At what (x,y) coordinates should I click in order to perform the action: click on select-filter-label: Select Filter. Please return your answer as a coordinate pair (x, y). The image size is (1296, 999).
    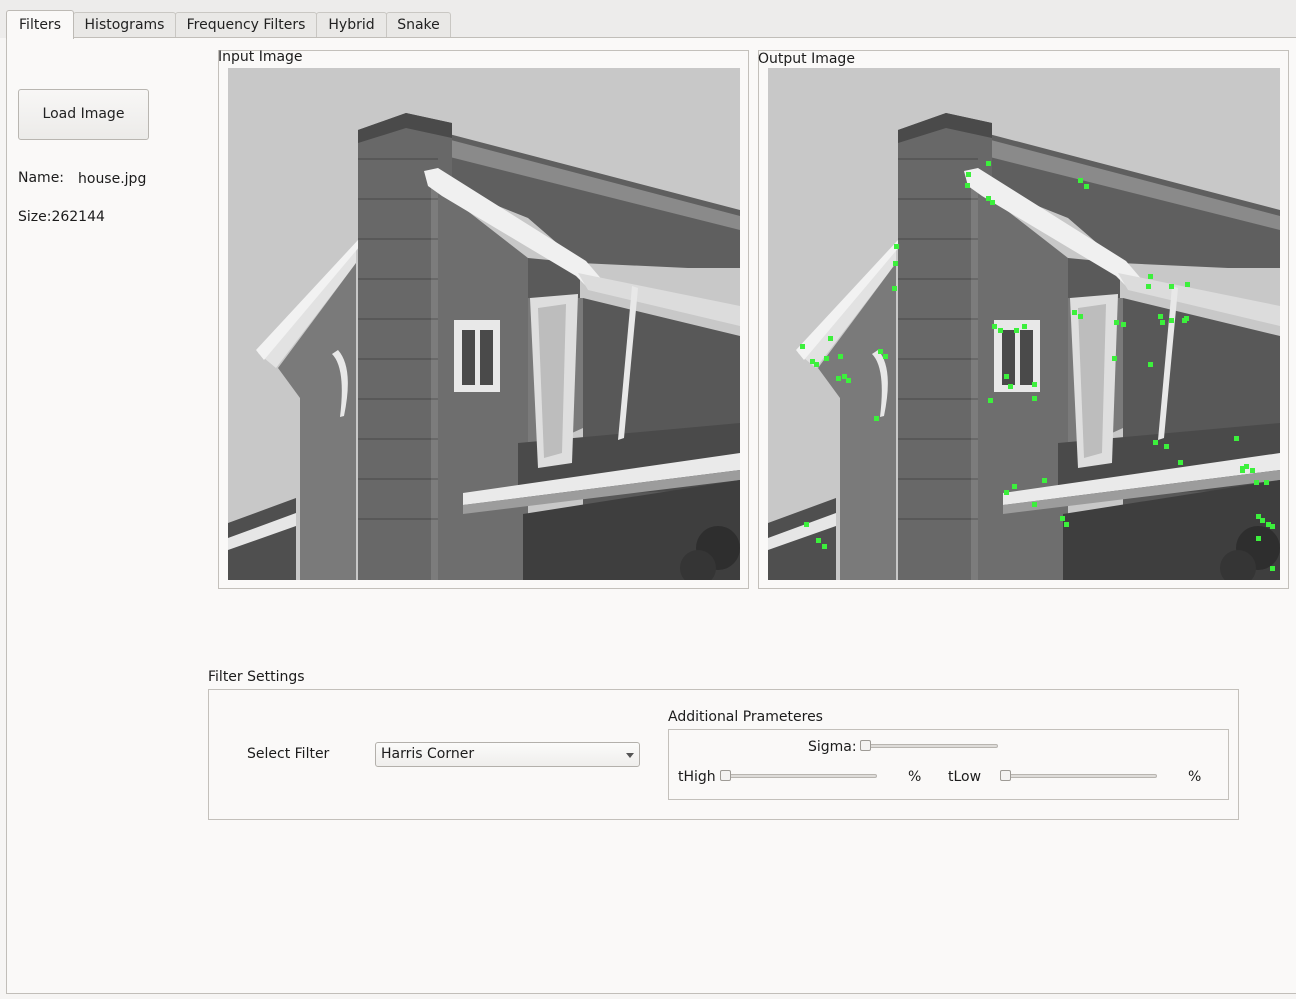
    Looking at the image, I should click on (288, 754).